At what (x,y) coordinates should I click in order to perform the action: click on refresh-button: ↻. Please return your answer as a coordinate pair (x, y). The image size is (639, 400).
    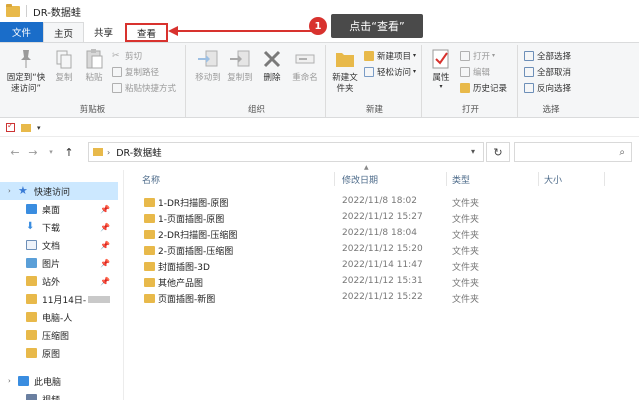
    Looking at the image, I should click on (498, 152).